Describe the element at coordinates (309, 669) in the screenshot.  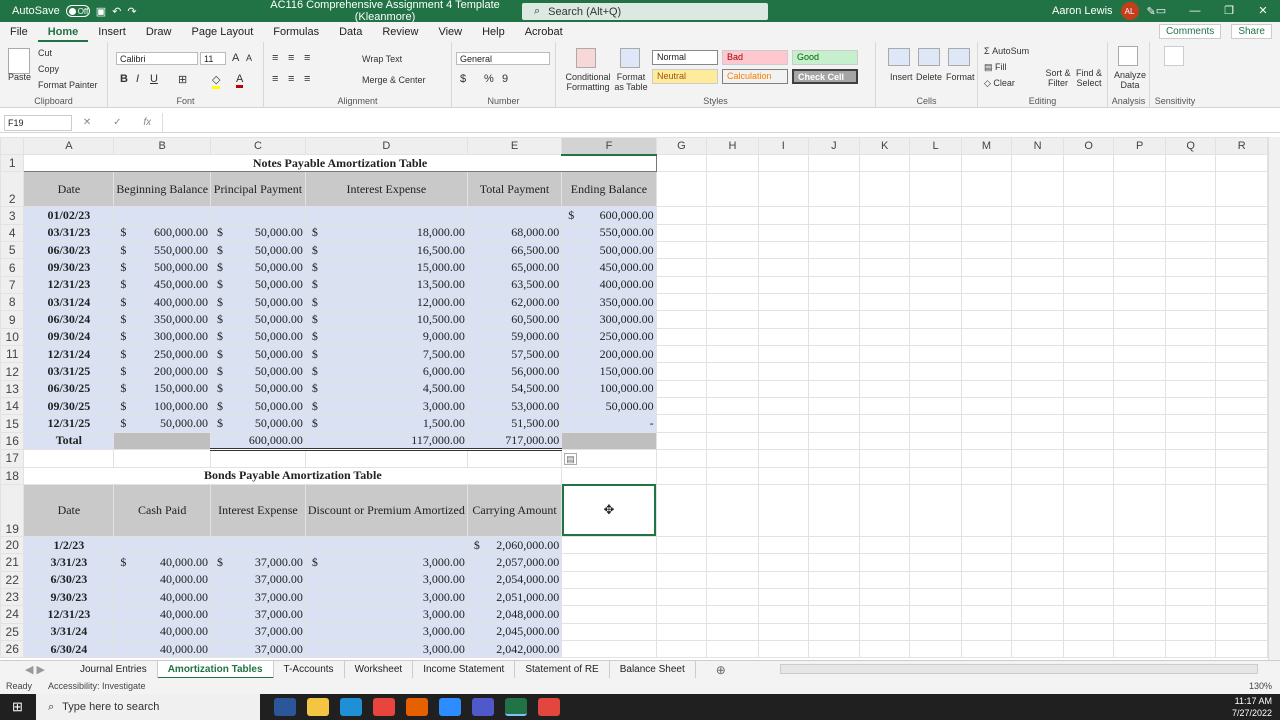
I see `sheet-tab-t-accounts: T-Accounts` at that location.